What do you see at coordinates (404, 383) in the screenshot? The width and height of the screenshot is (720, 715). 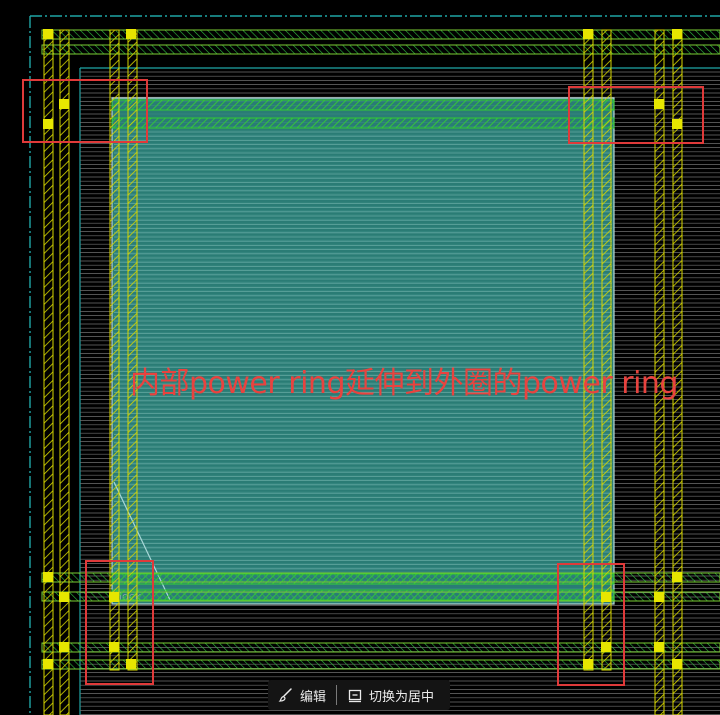 I see `annotation-text: 内部power ring延伸到外圈的power ring` at bounding box center [404, 383].